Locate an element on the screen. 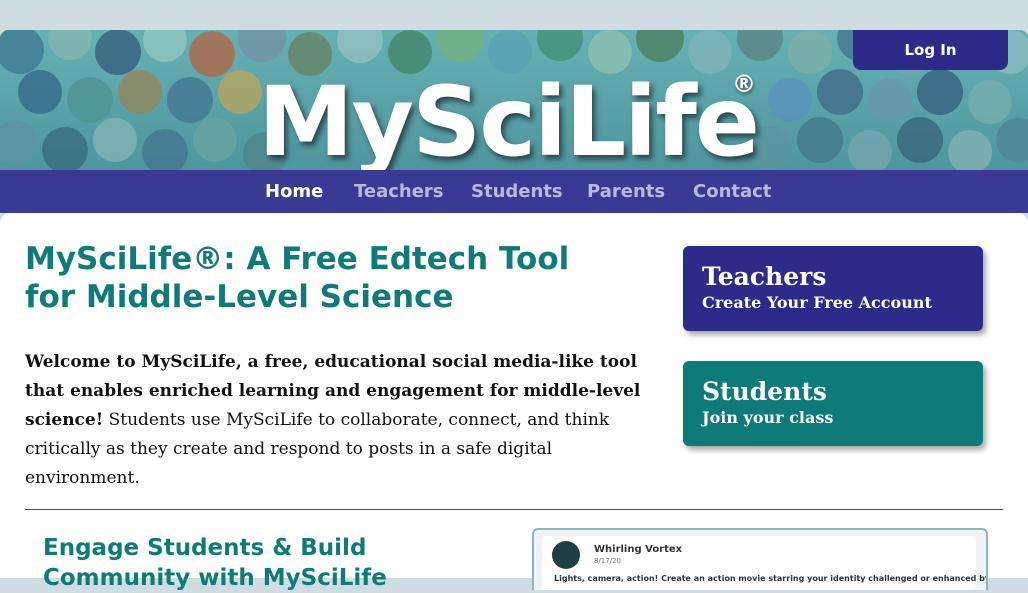 Image resolution: width=1028 pixels, height=593 pixels. registered-mark: ® is located at coordinates (744, 84).